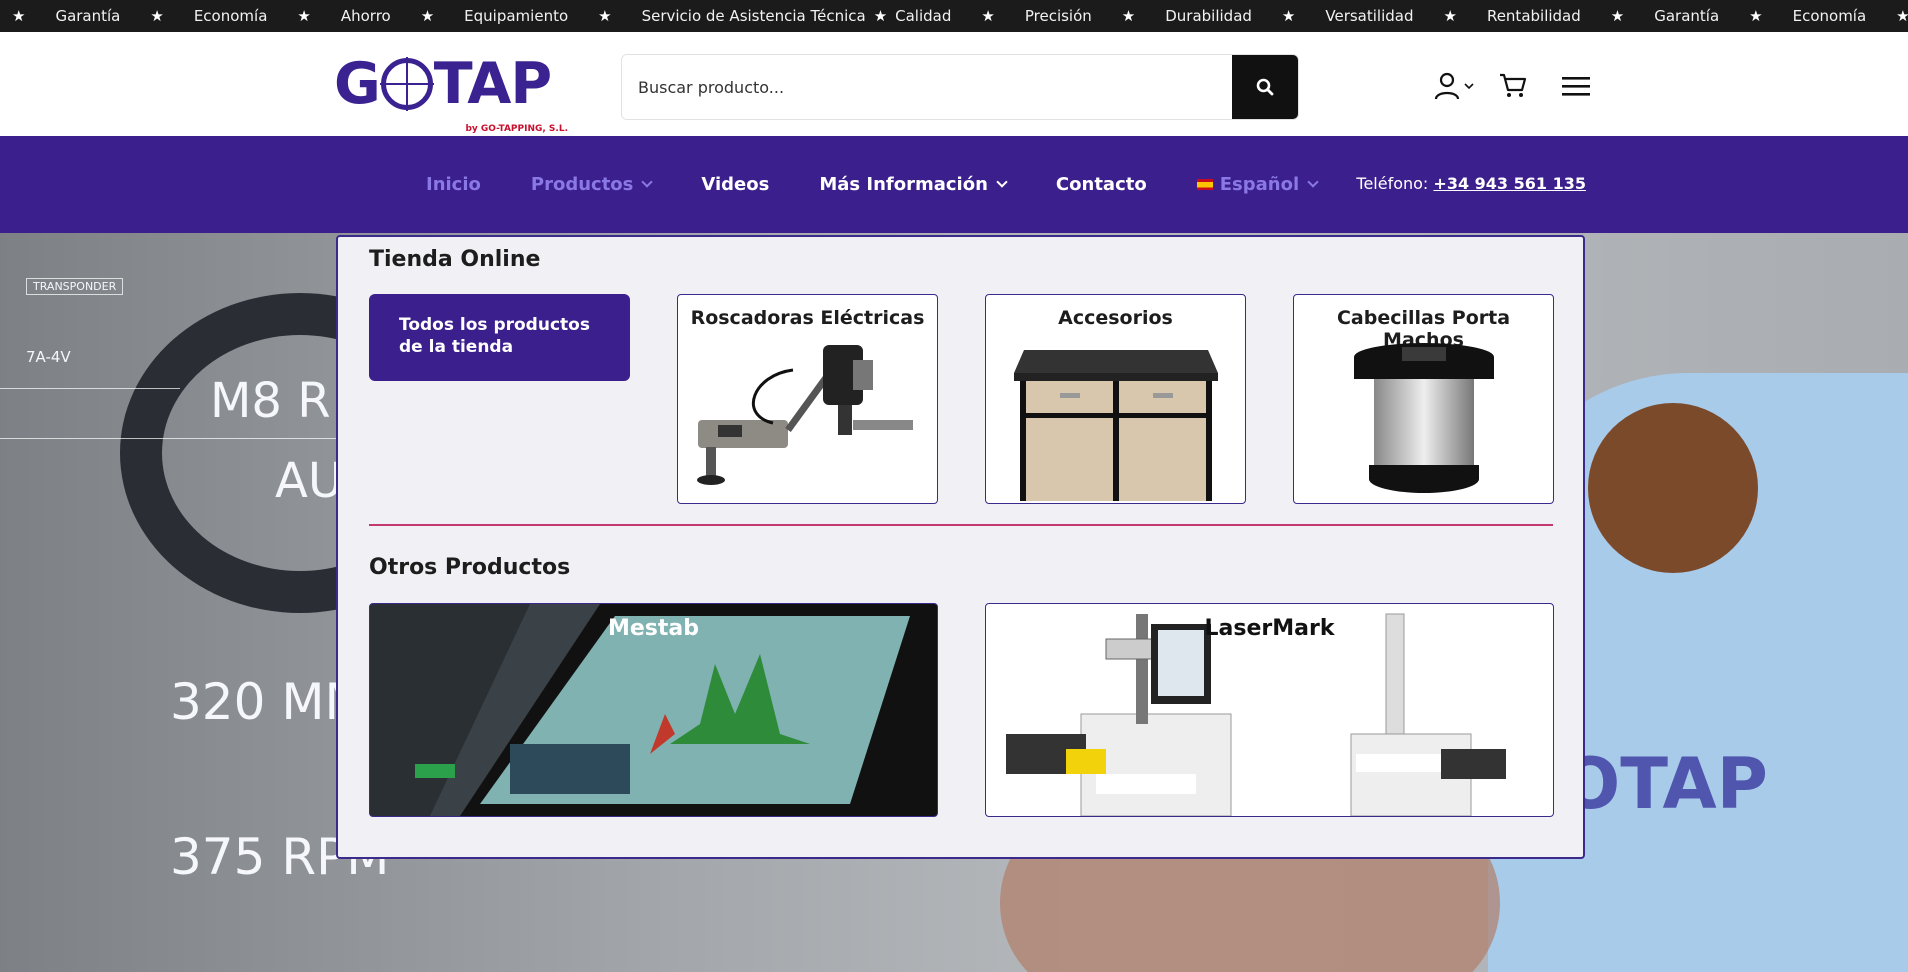 The height and width of the screenshot is (972, 1908). What do you see at coordinates (1673, 488) in the screenshot?
I see `hero-person-hair` at bounding box center [1673, 488].